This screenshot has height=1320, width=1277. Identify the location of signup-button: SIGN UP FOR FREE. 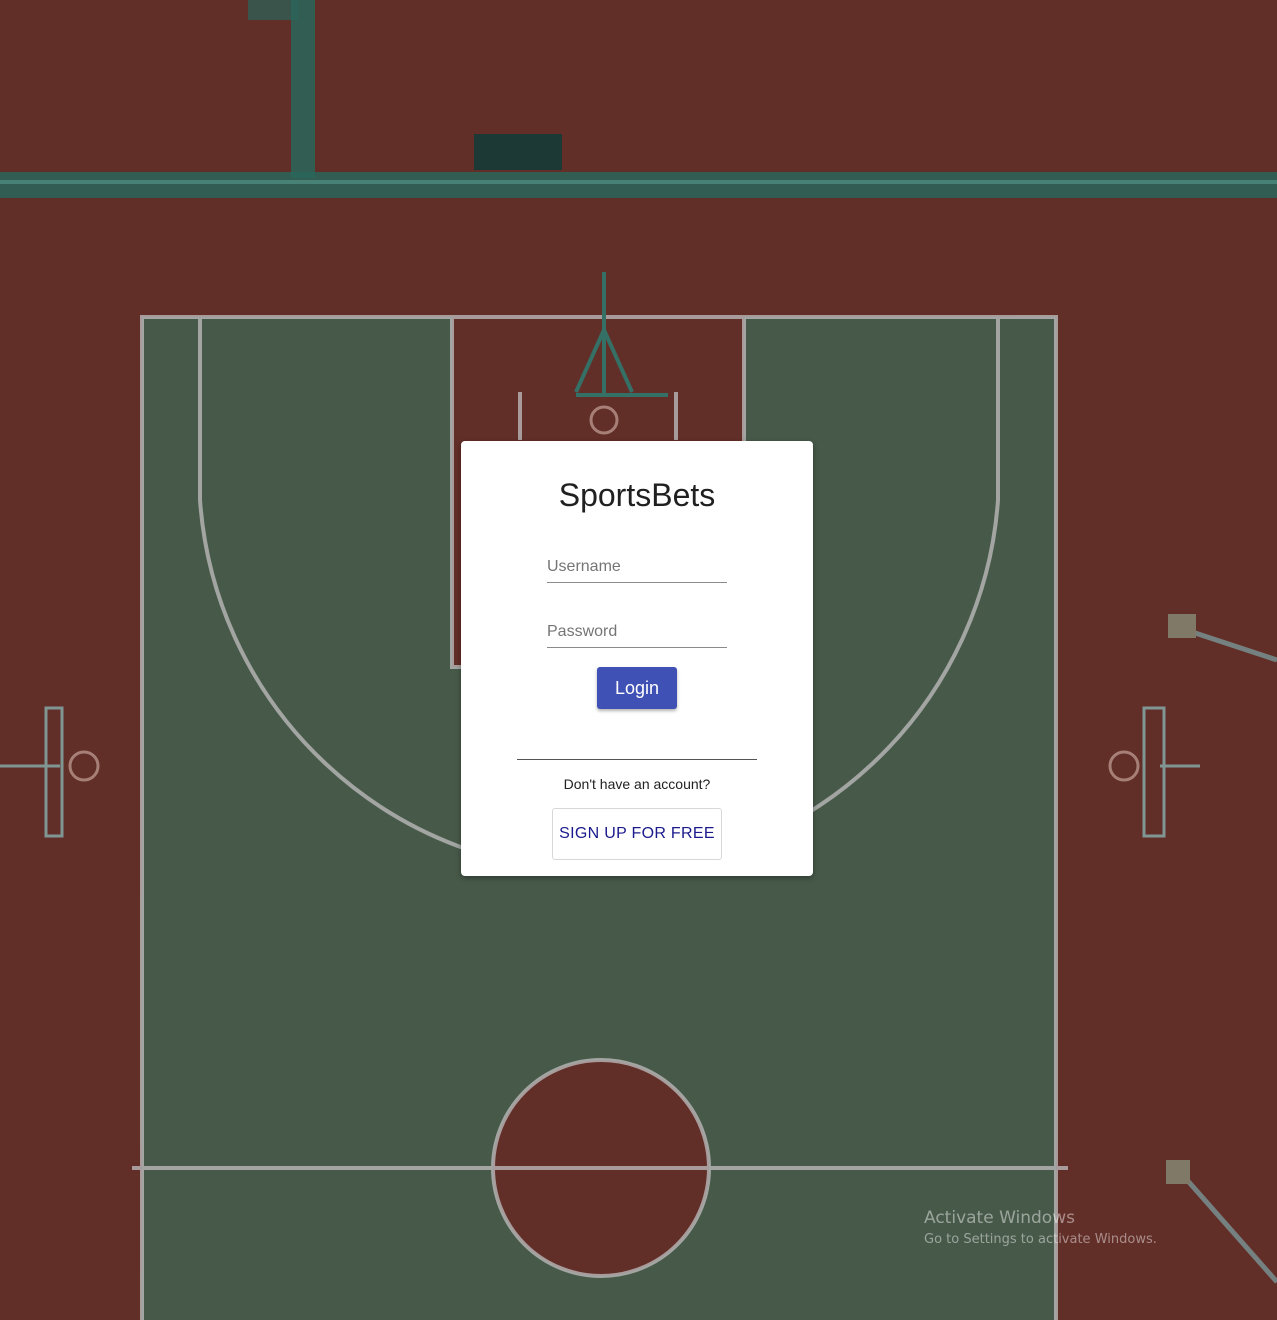
(637, 834).